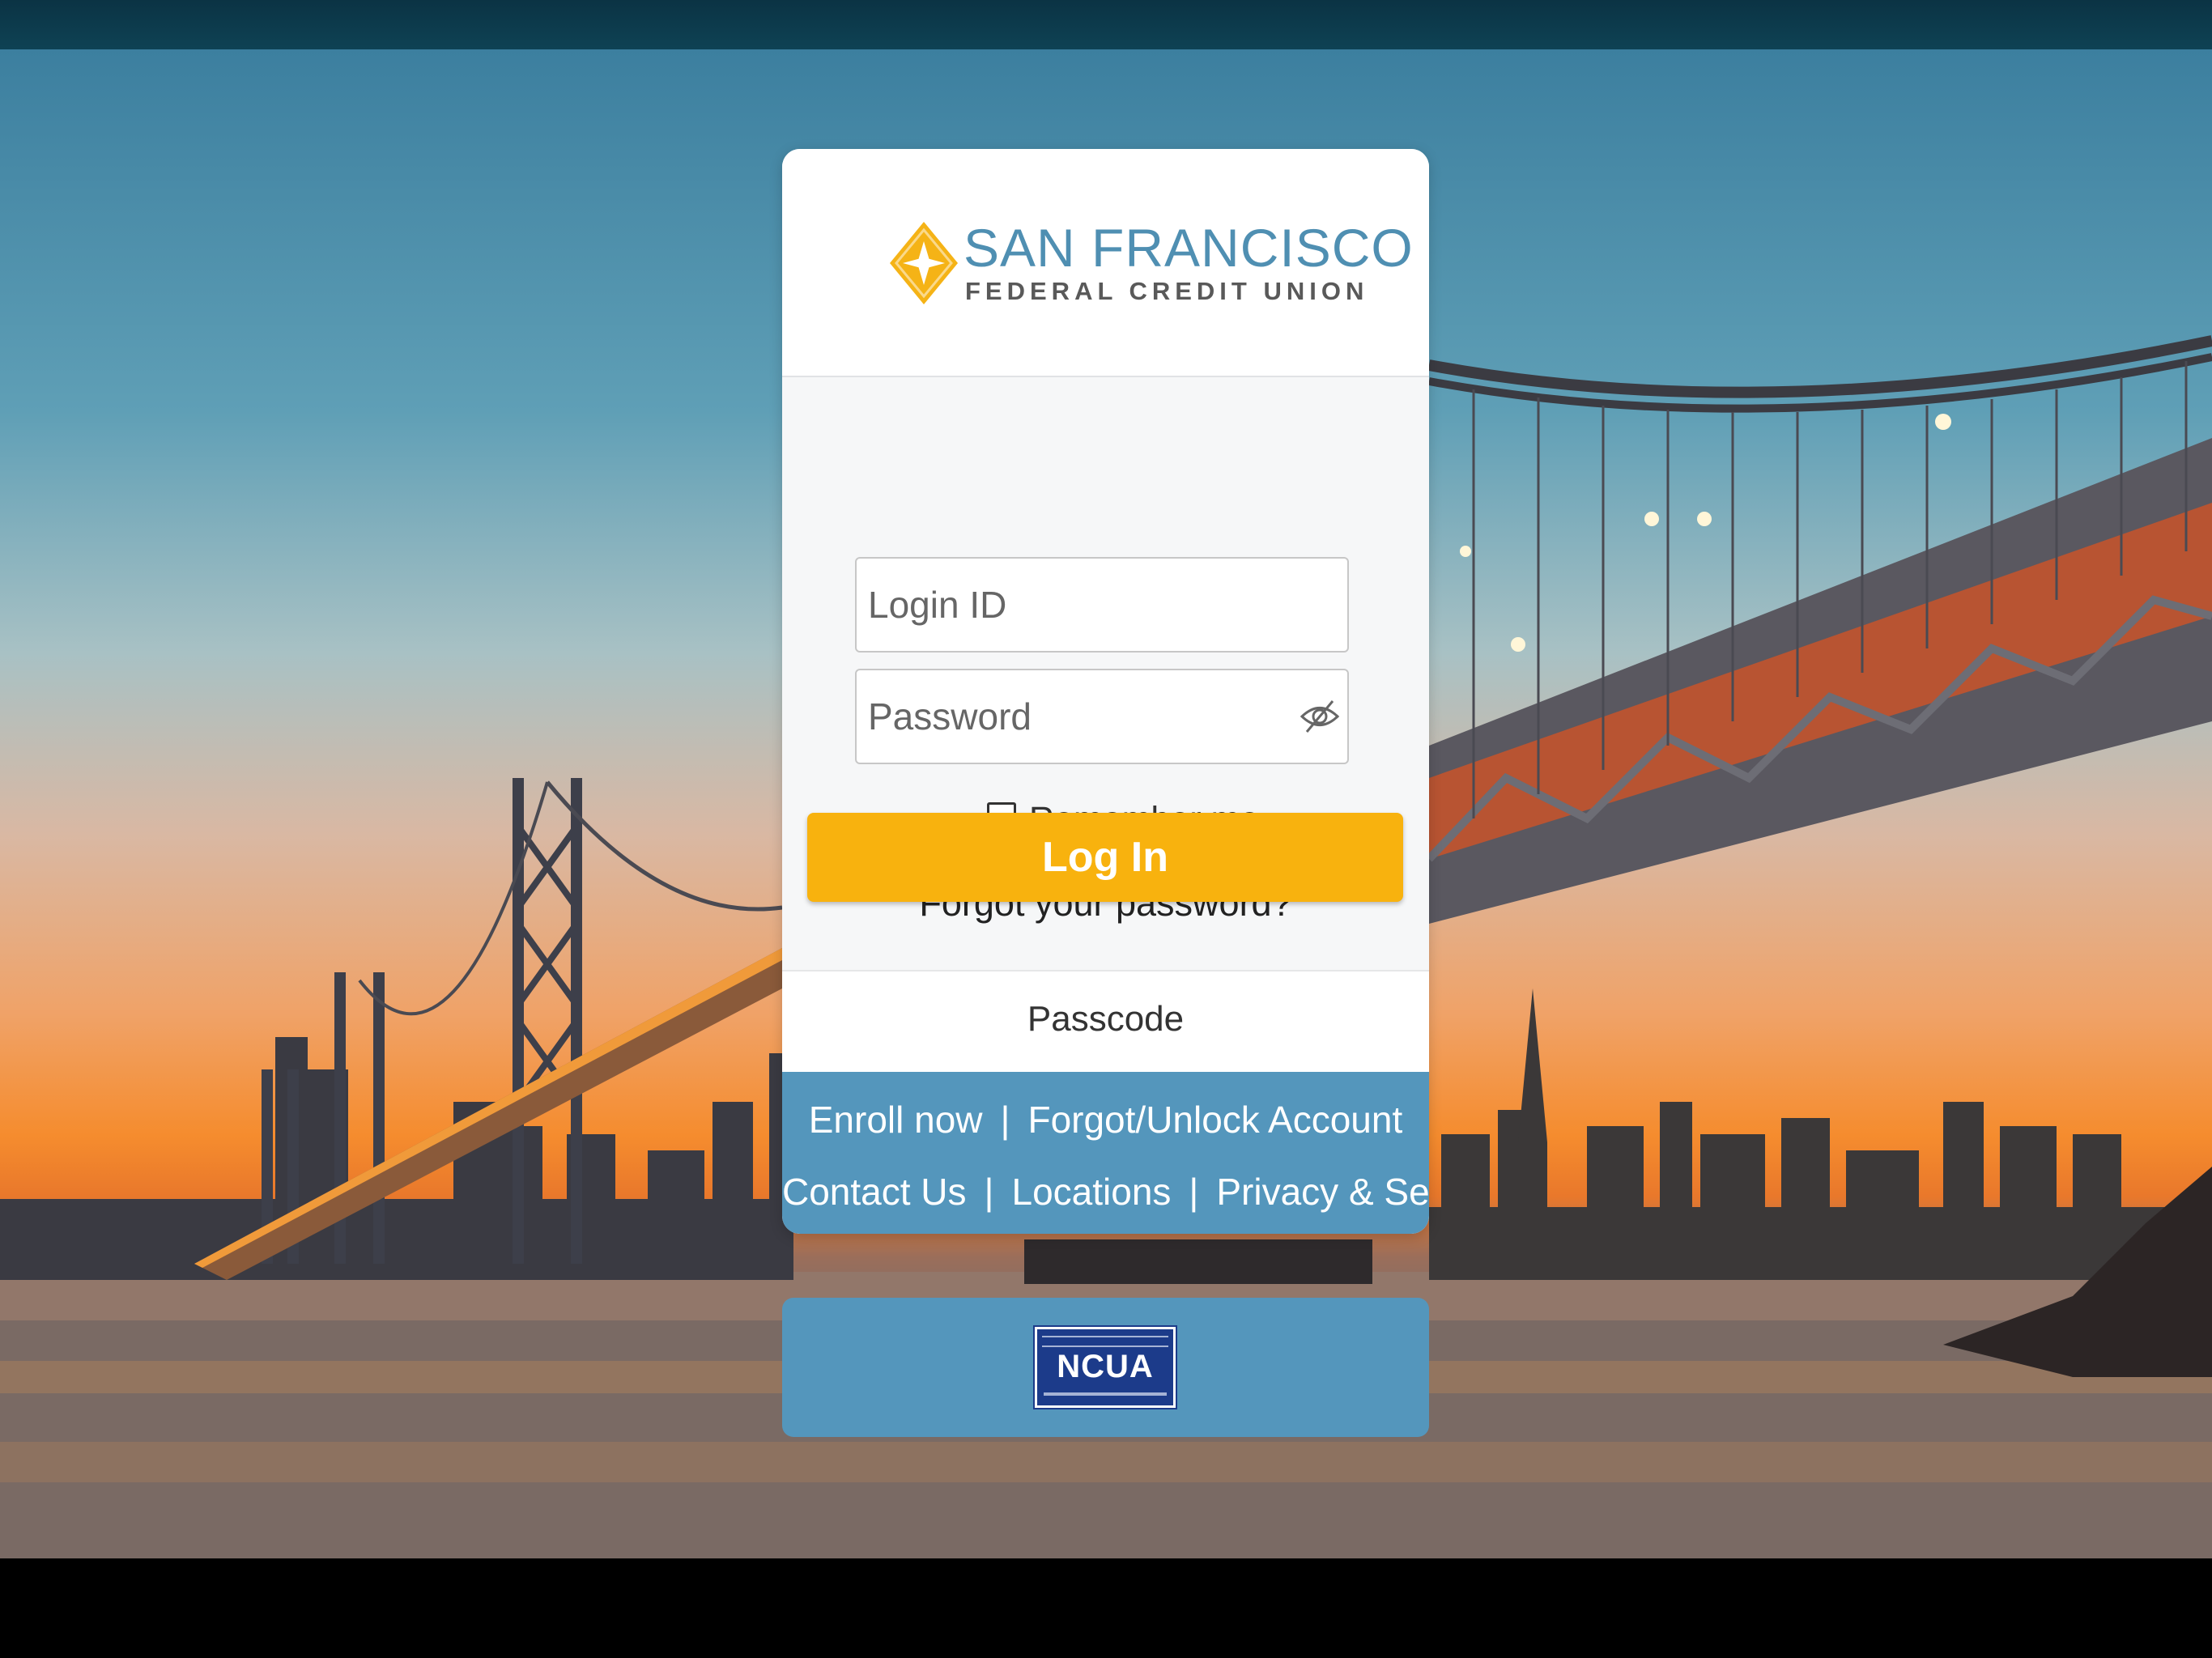 The image size is (2212, 1658). What do you see at coordinates (1105, 1341) in the screenshot?
I see `ncua-fine-print-top` at bounding box center [1105, 1341].